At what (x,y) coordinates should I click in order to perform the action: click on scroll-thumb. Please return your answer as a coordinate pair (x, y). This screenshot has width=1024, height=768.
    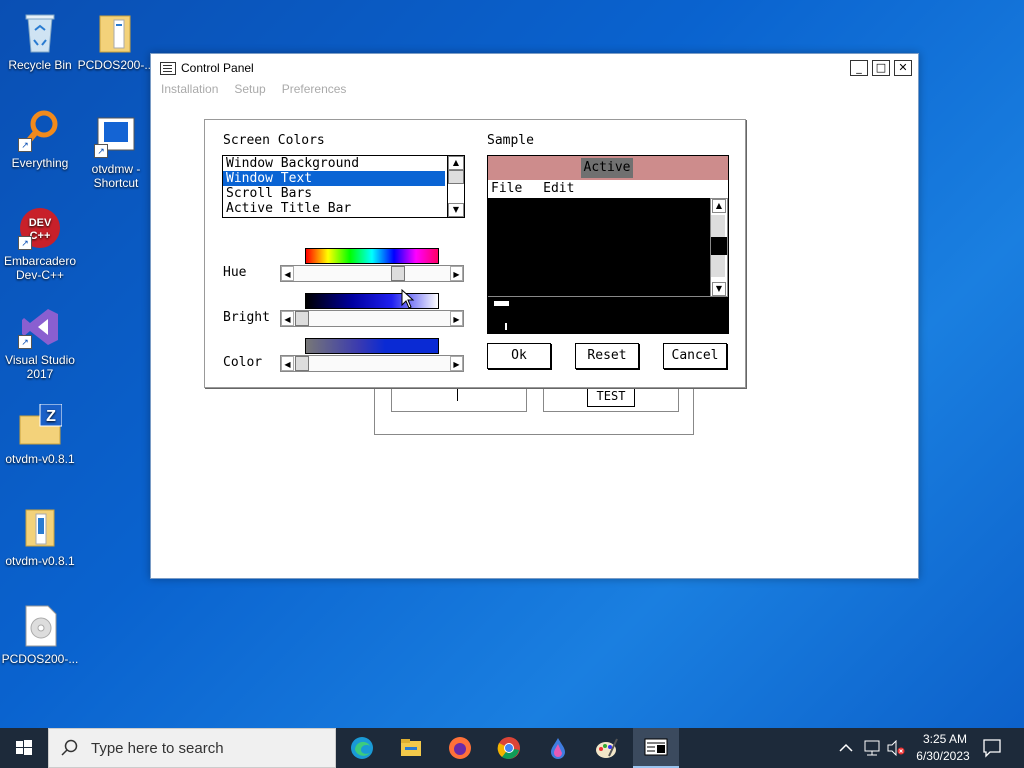
    Looking at the image, I should click on (456, 177).